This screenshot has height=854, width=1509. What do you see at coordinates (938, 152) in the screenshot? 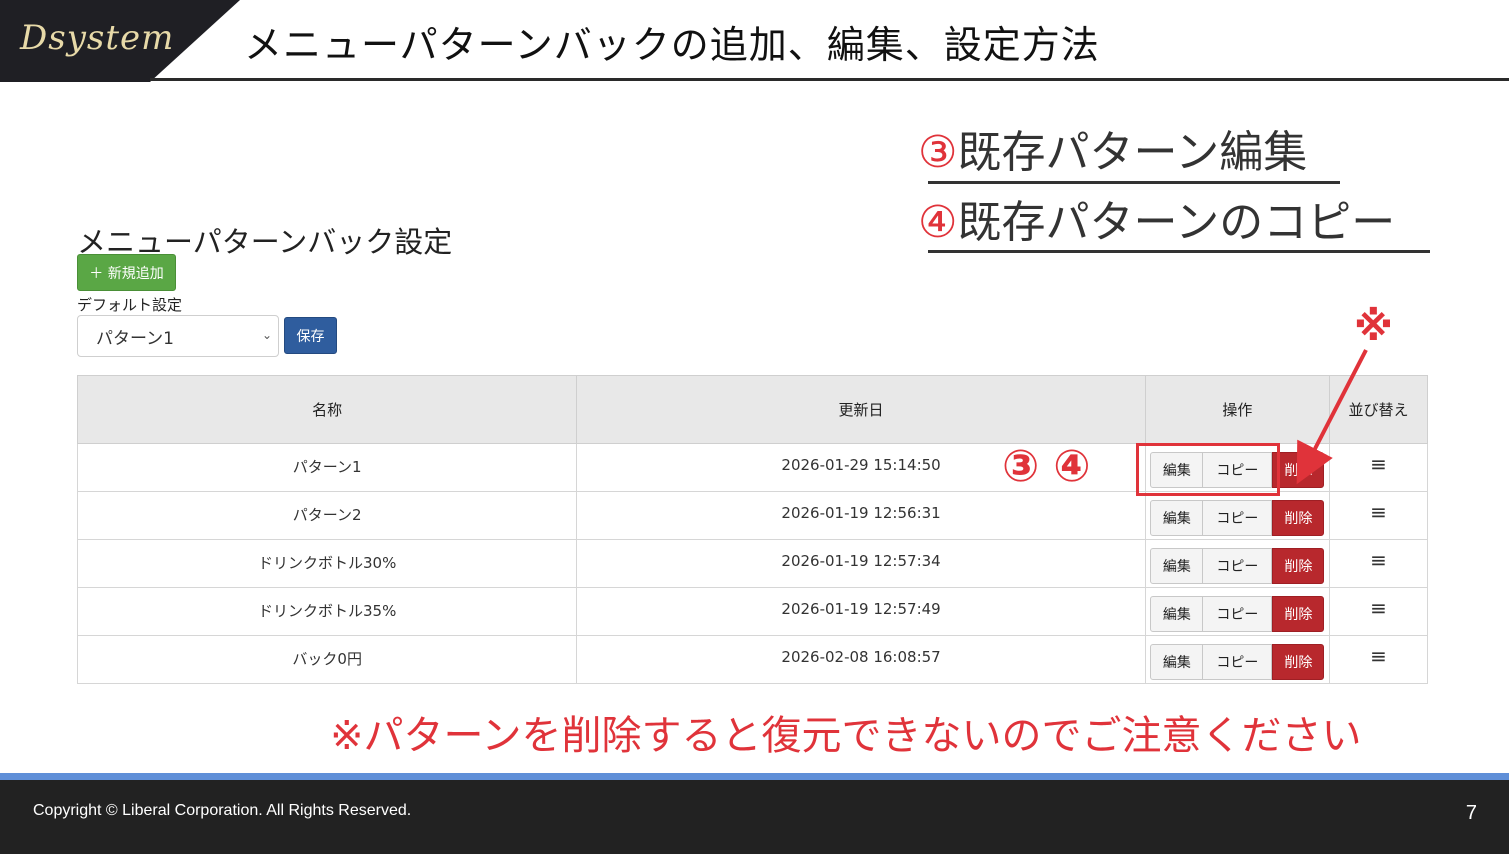
I see `step-number: ③` at bounding box center [938, 152].